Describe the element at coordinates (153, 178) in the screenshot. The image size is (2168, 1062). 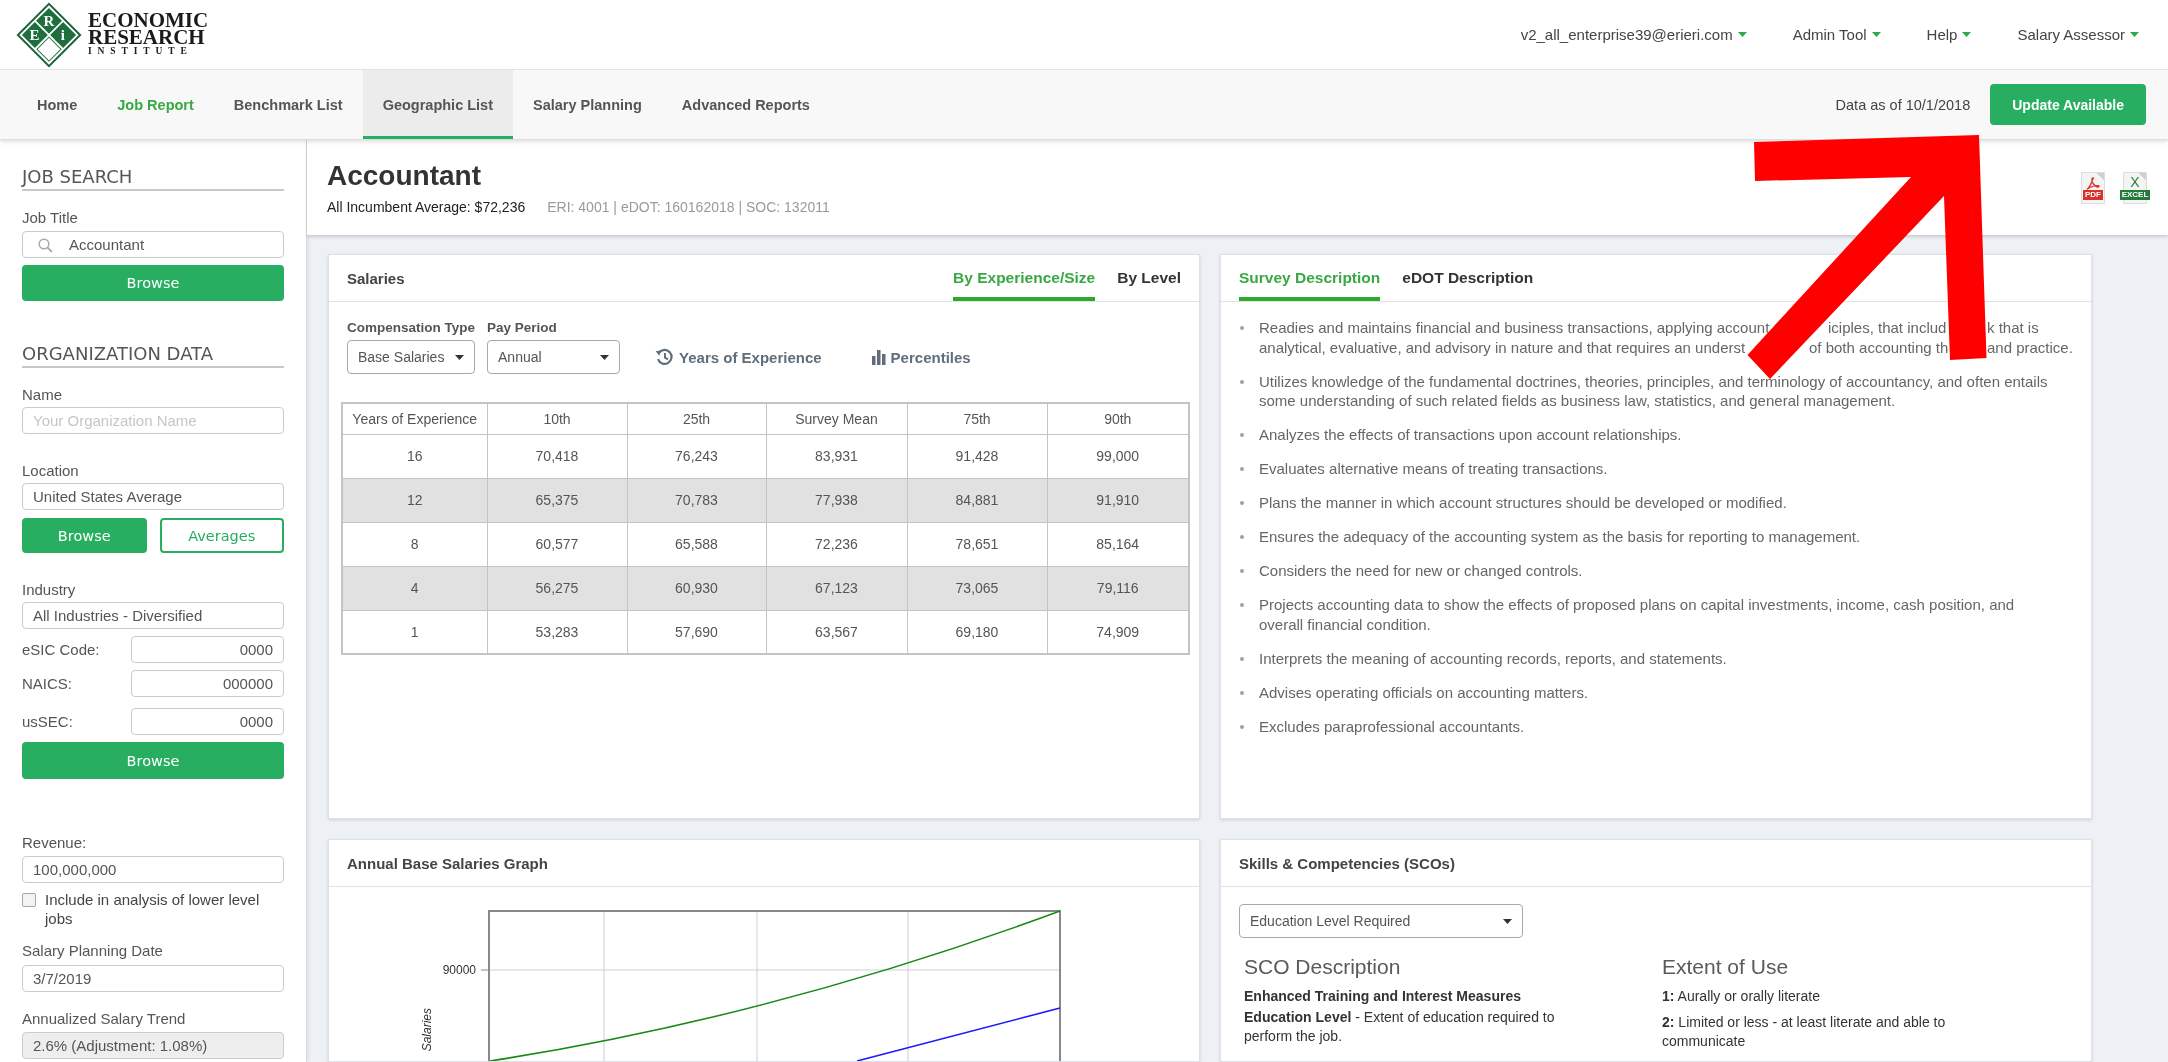
I see `section-heading: JOB SEARCH` at that location.